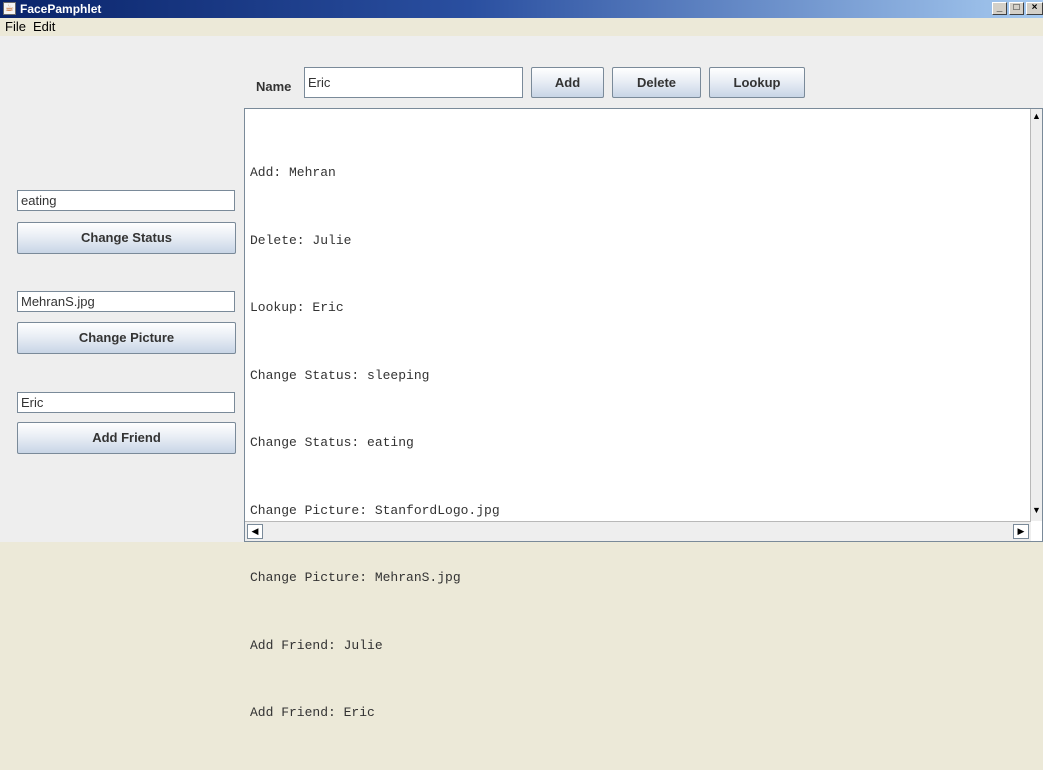 This screenshot has width=1043, height=770. What do you see at coordinates (312, 712) in the screenshot?
I see `log-line: Add Friend: Eric` at bounding box center [312, 712].